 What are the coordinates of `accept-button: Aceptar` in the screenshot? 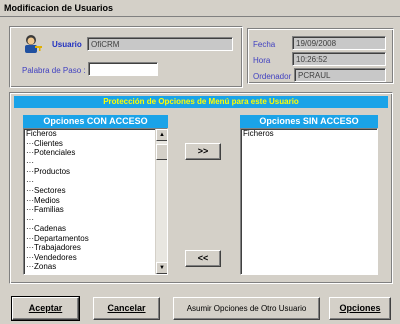 It's located at (45, 308).